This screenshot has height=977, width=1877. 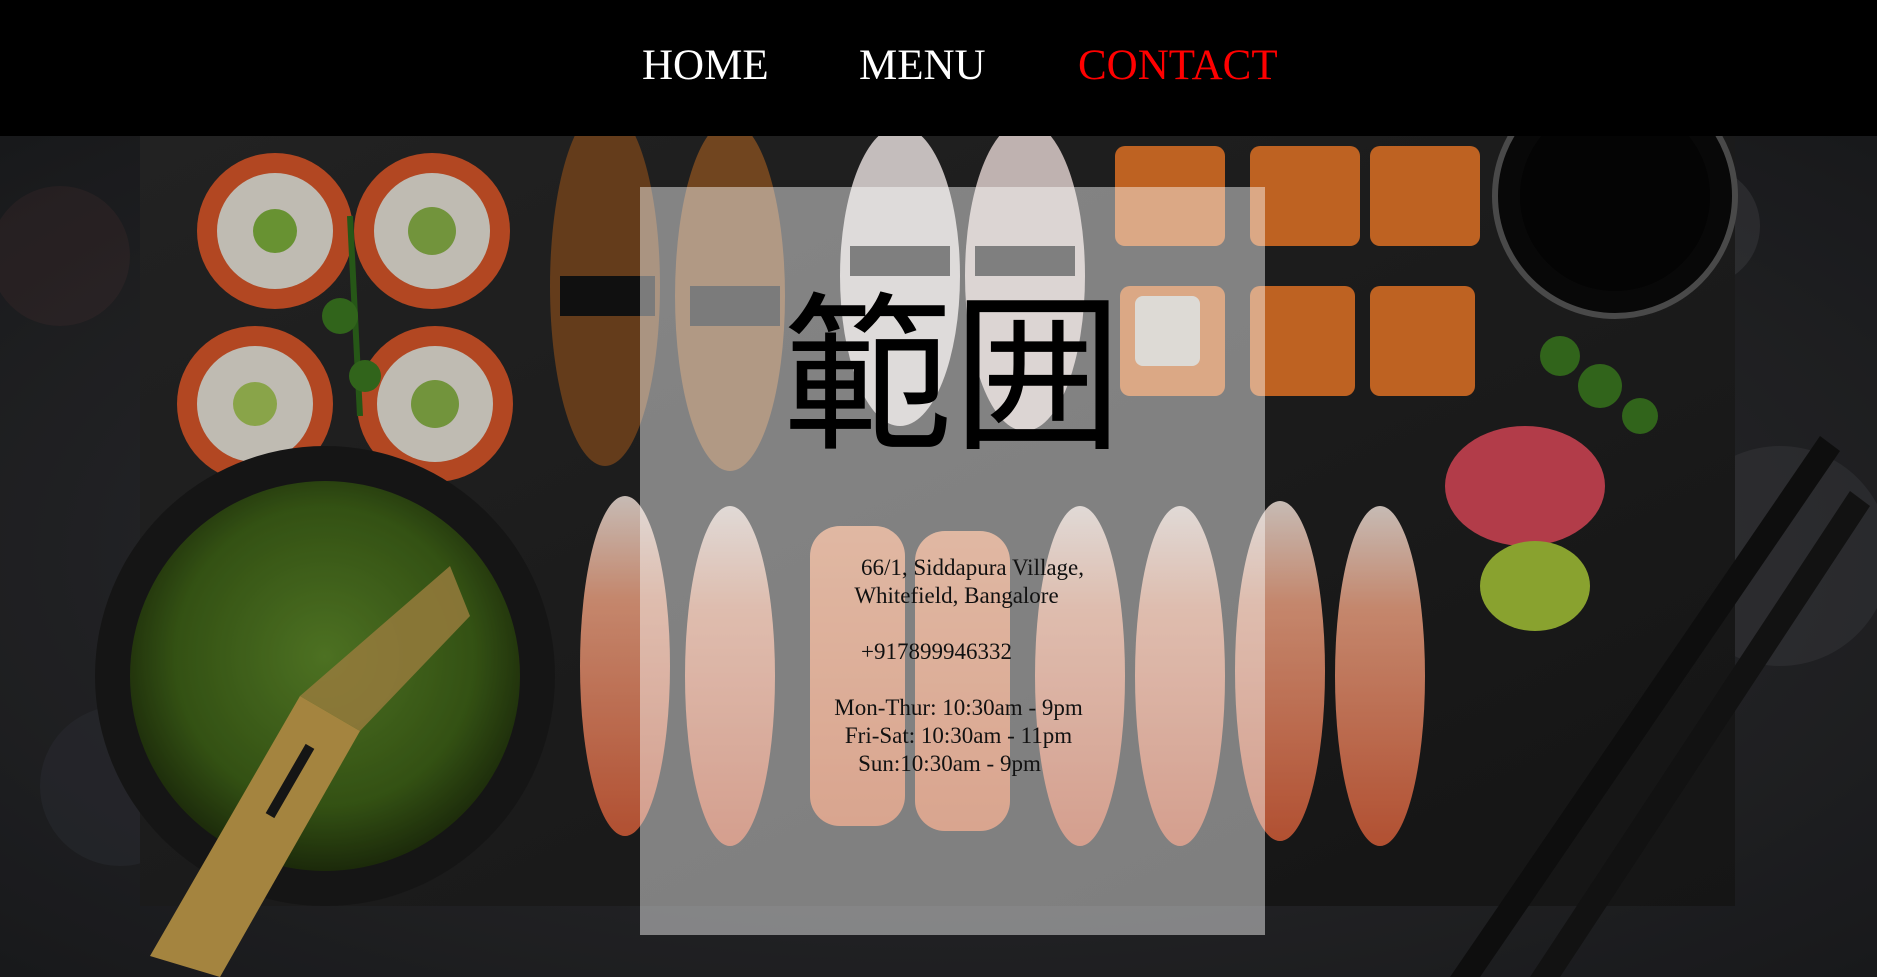 What do you see at coordinates (958, 707) in the screenshot?
I see `hours-mon-thur: Mon-Thur: 10:30am - 9pm` at bounding box center [958, 707].